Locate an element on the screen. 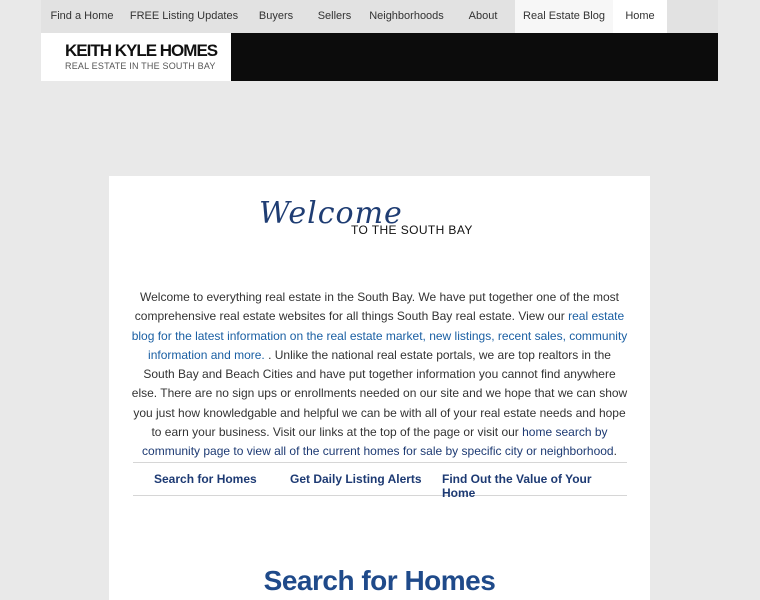  logo-name: KEITH KYLE HOMES is located at coordinates (141, 50).